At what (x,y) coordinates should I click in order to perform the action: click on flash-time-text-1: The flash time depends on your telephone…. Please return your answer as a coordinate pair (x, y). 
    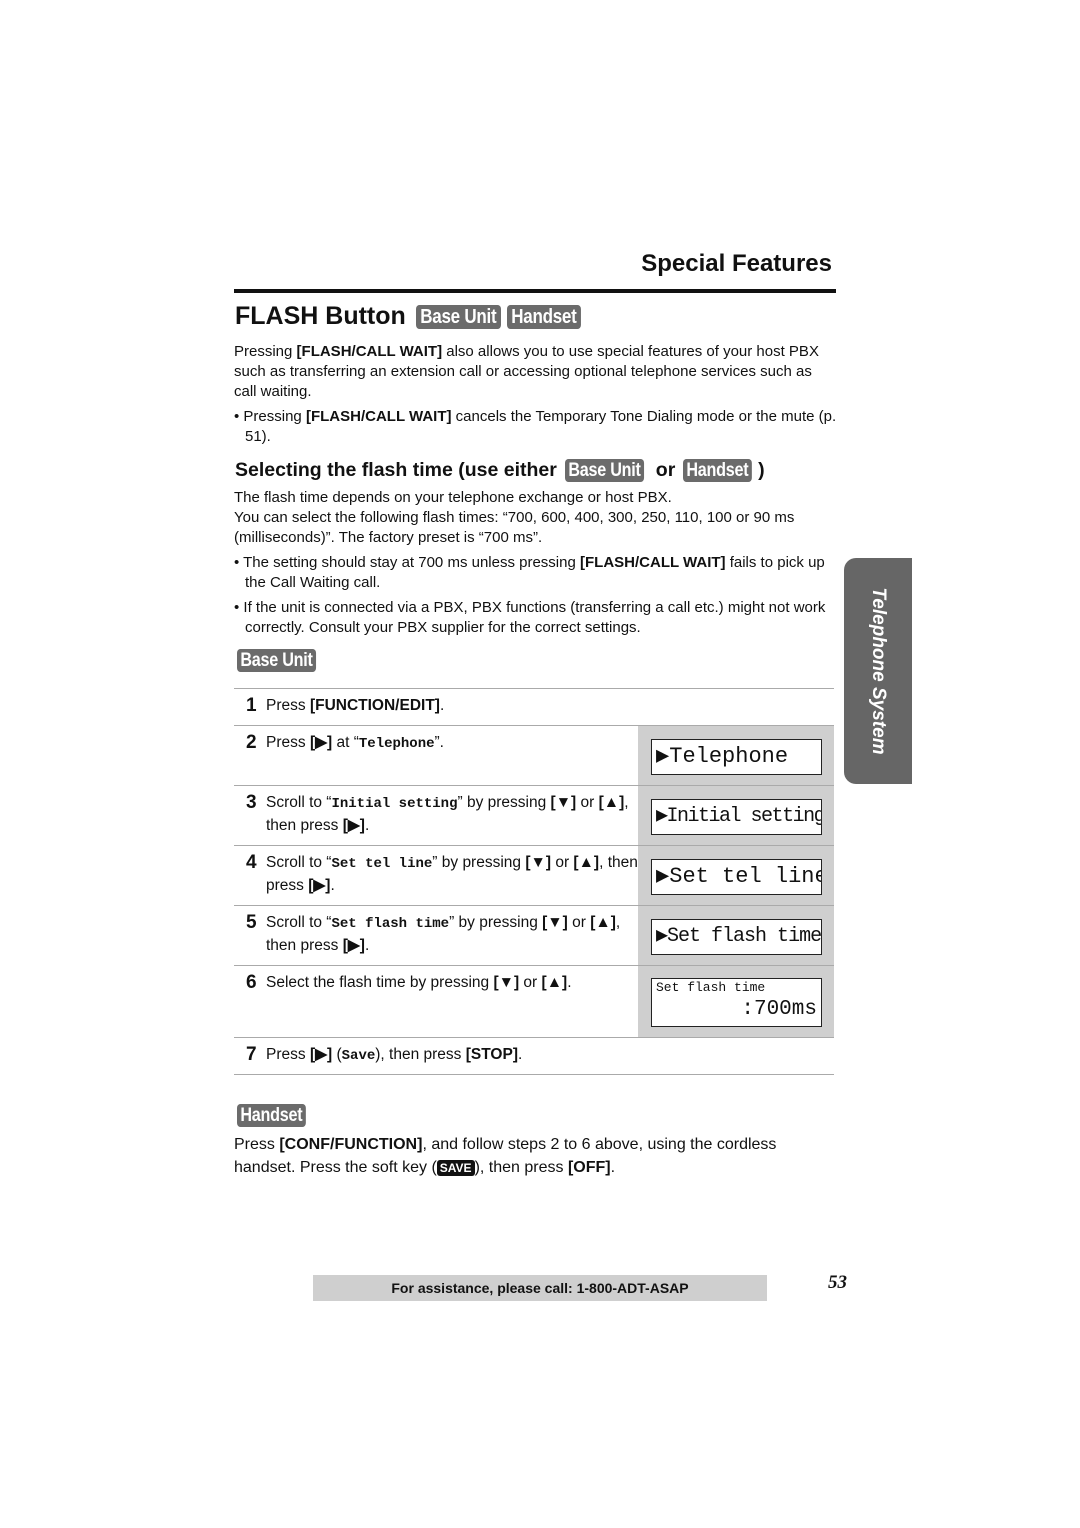
    Looking at the image, I should click on (453, 497).